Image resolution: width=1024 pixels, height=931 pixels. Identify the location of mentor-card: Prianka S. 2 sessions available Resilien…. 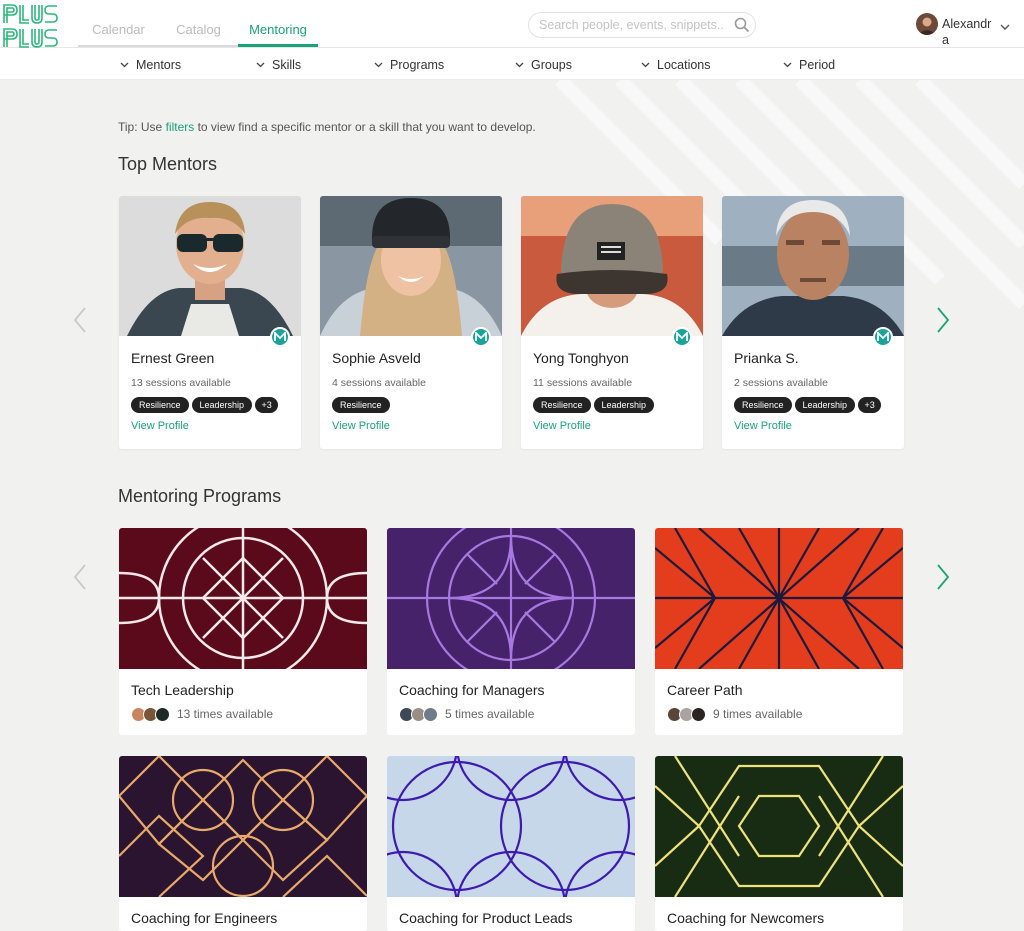
(813, 322).